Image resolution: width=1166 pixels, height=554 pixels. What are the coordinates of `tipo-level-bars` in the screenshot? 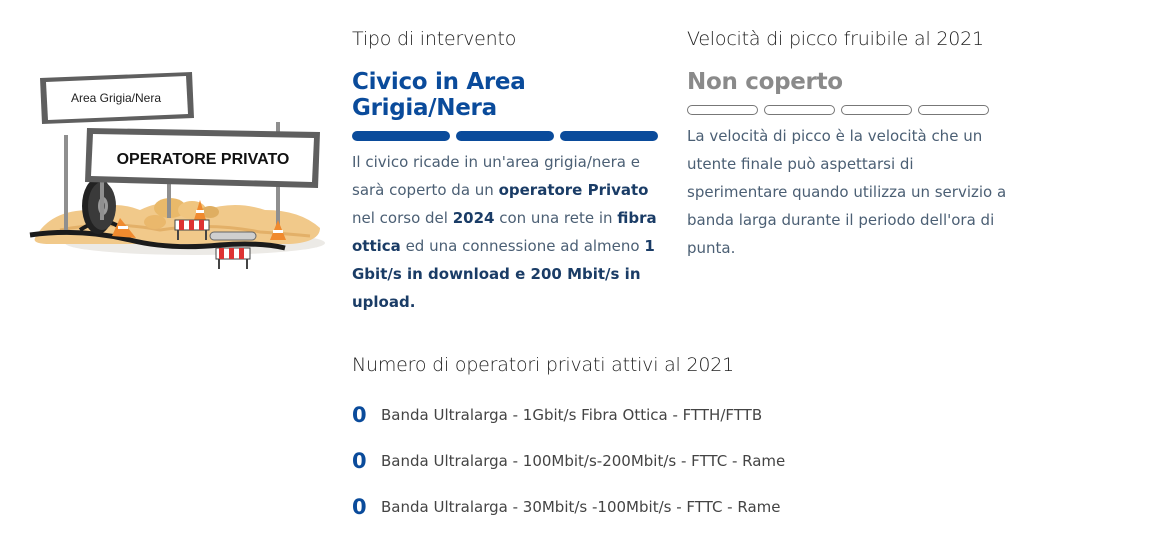 It's located at (512, 136).